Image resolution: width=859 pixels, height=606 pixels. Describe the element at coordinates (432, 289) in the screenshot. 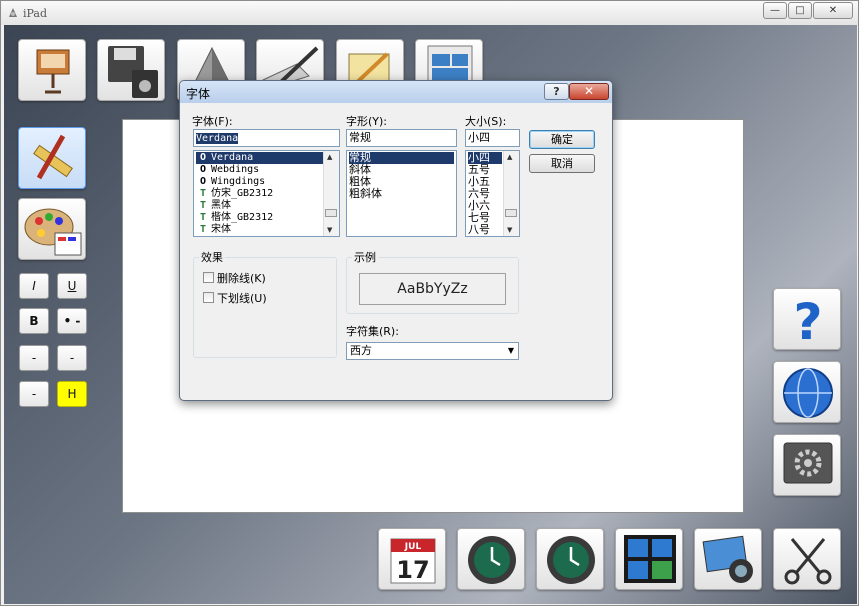

I see `sample-preview: AaBbYyZz` at that location.